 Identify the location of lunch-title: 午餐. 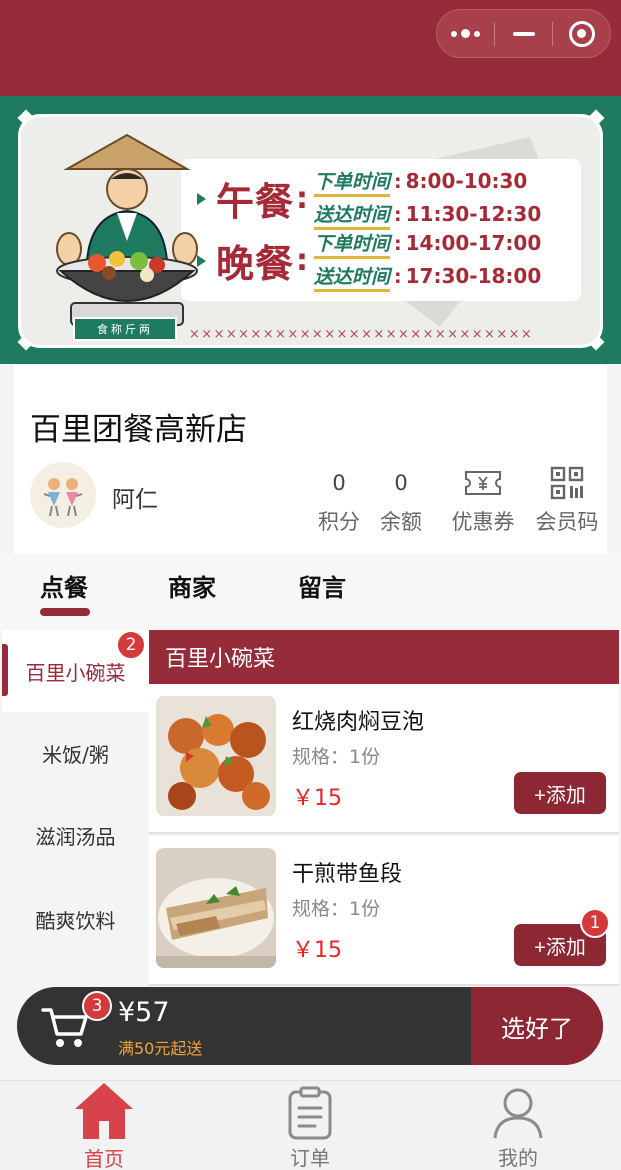
(255, 201).